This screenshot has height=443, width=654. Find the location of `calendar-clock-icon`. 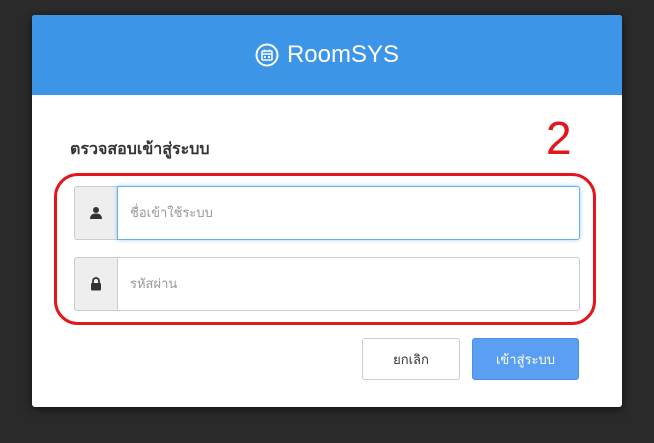

calendar-clock-icon is located at coordinates (267, 55).